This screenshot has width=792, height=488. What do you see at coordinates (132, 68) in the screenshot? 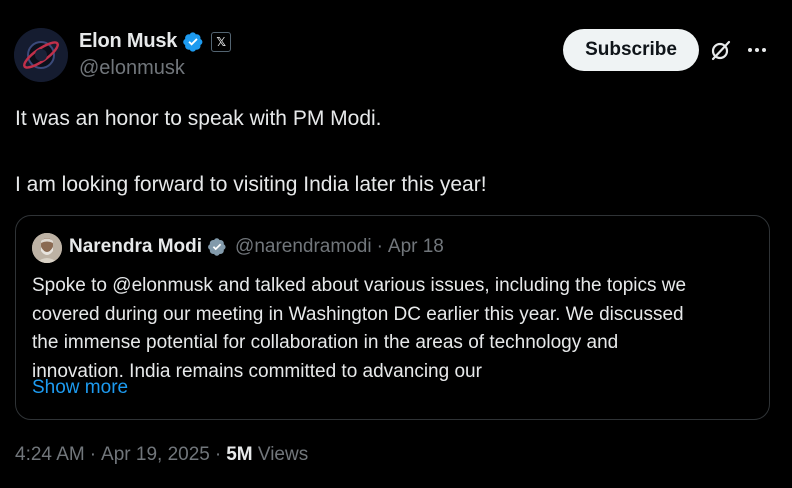
I see `author-handle: @elonmusk` at bounding box center [132, 68].